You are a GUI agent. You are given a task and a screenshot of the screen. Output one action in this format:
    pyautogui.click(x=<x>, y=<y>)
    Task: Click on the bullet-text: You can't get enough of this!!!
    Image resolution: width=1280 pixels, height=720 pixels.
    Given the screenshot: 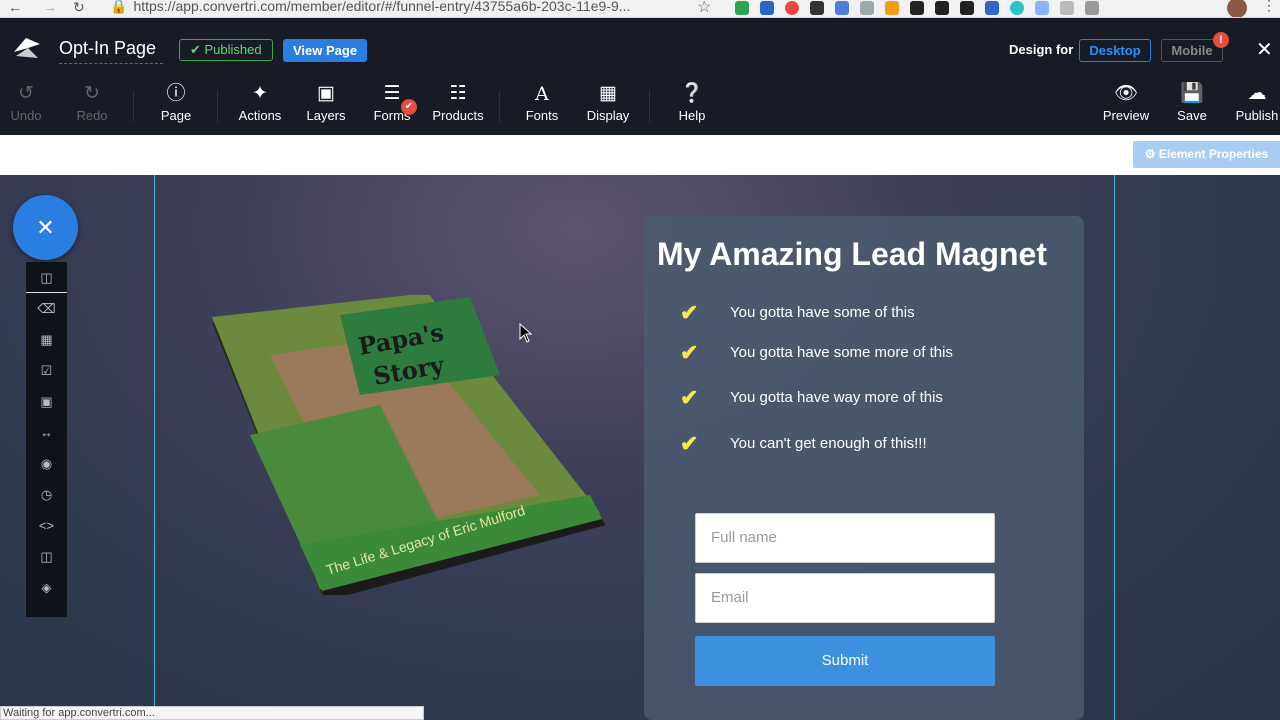 What is the action you would take?
    pyautogui.click(x=828, y=443)
    